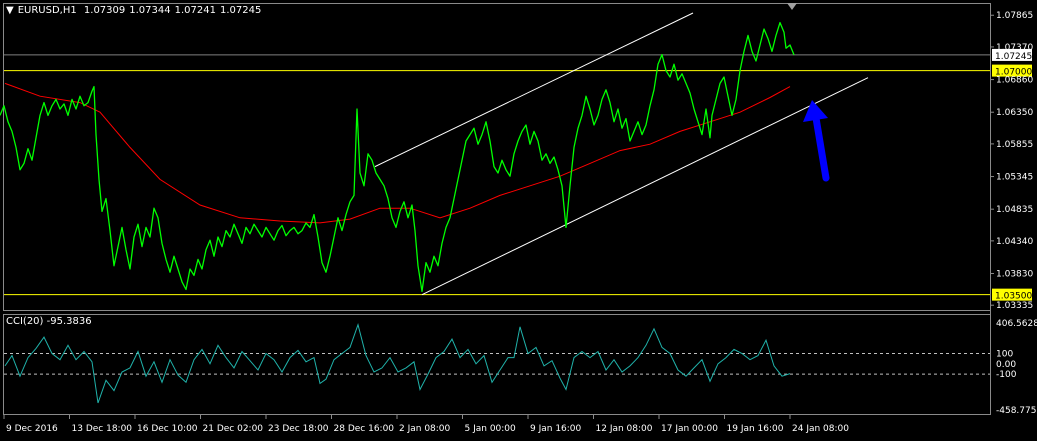  I want to click on cci-indicator-label: CCI(20) -95.3836, so click(49, 321).